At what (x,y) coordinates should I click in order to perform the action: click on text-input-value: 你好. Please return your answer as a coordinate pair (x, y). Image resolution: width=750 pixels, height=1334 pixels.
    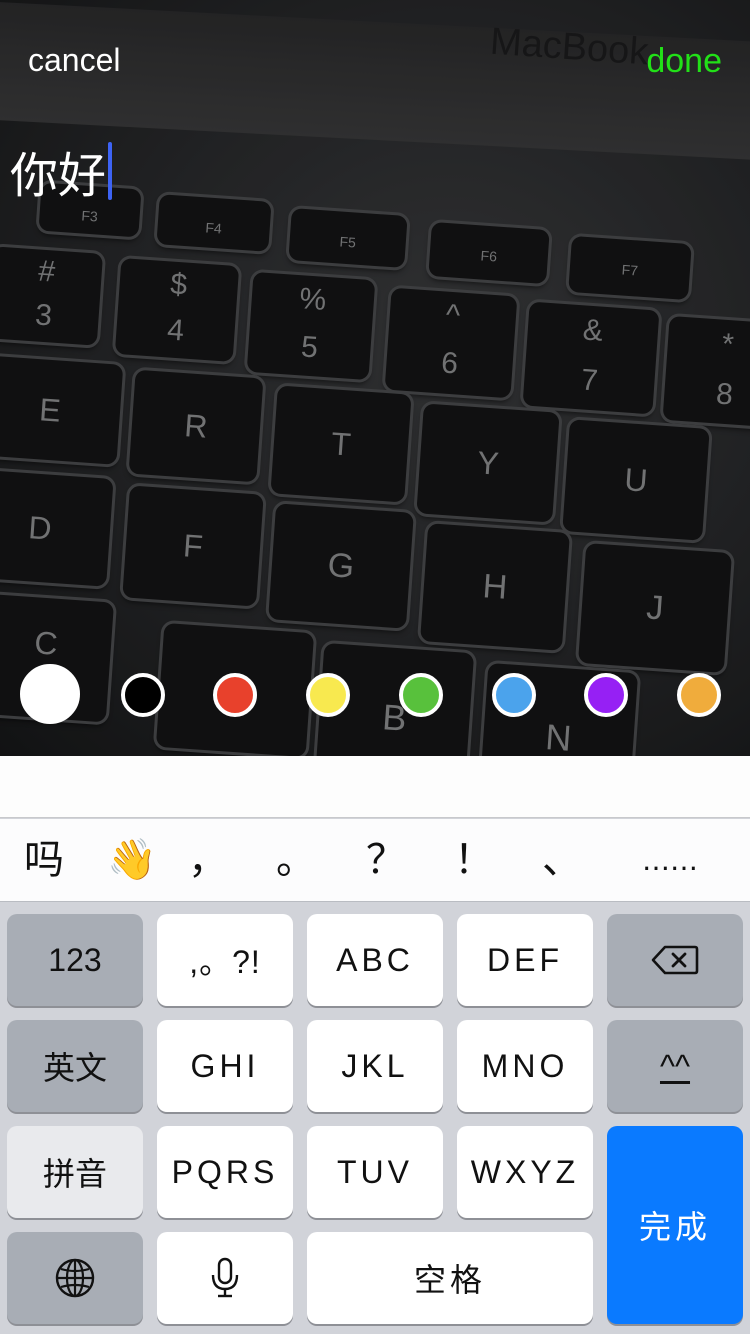
    Looking at the image, I should click on (58, 176).